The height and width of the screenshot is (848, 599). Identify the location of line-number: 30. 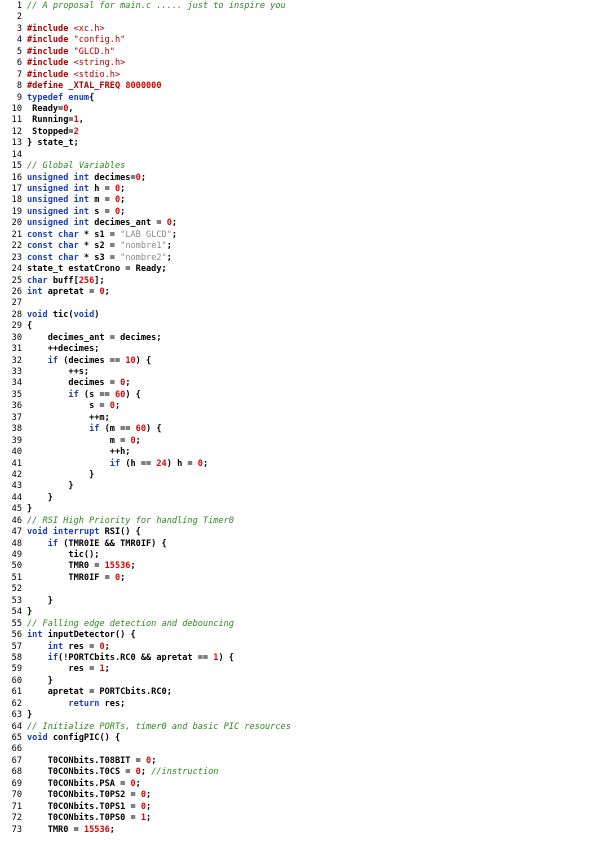
(16, 337).